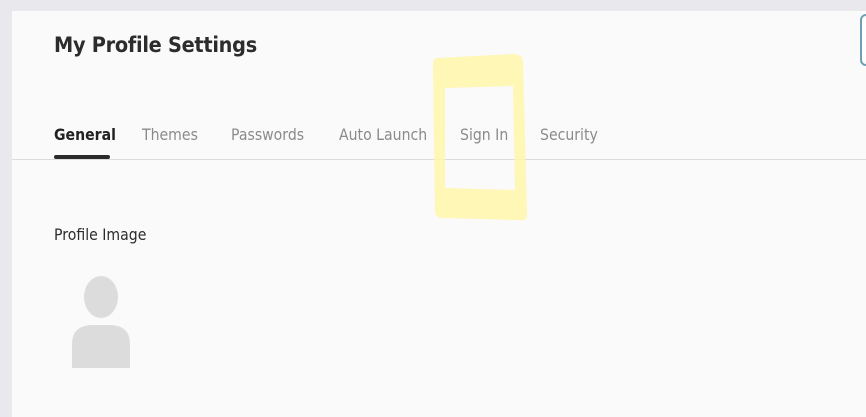  What do you see at coordinates (267, 142) in the screenshot?
I see `tab-passwords: Passwords` at bounding box center [267, 142].